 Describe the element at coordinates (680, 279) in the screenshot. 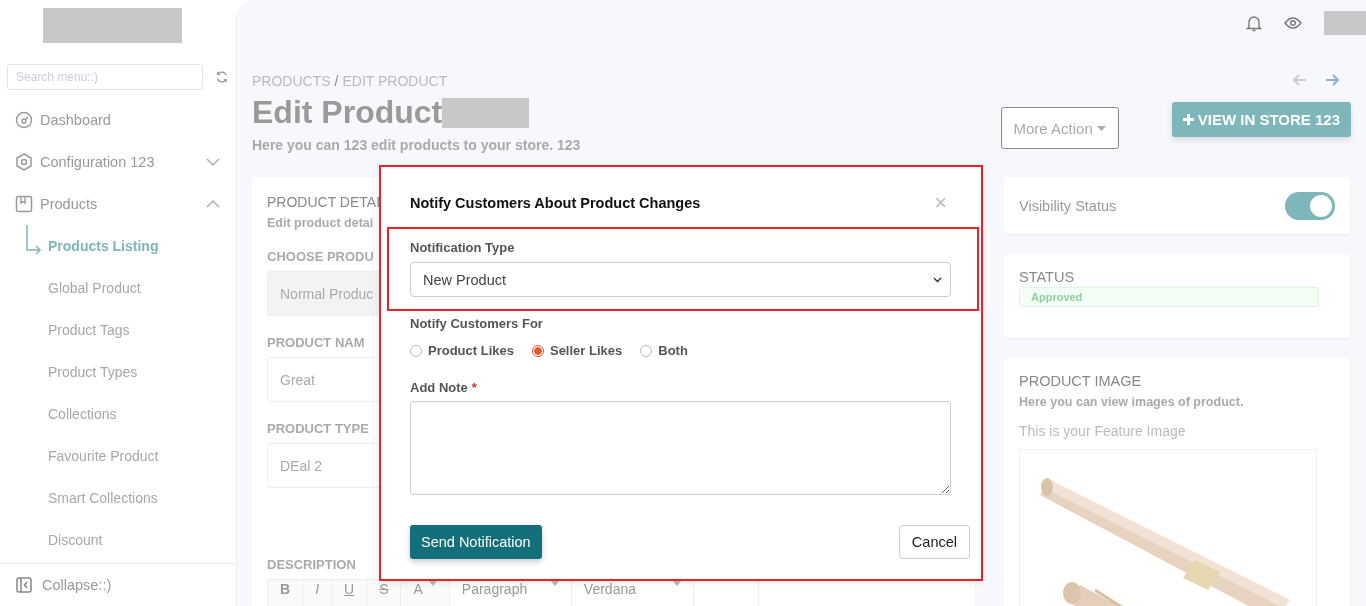

I see `notification-type-select: New Product` at that location.